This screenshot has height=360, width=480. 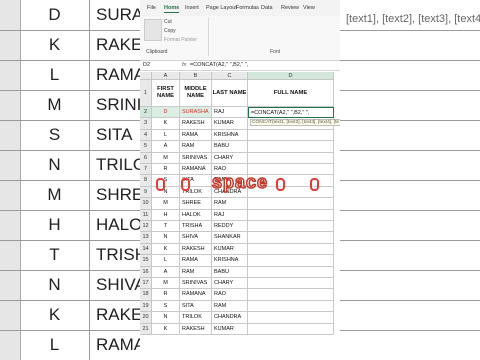 I want to click on cell-middle-name: TRILOK, so click(x=196, y=318).